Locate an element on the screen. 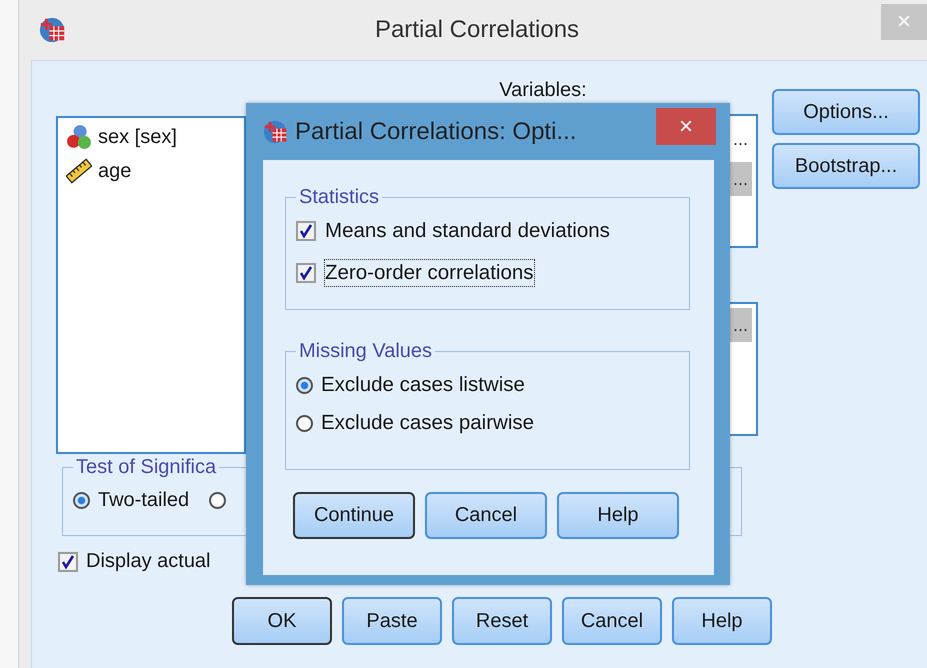  close-button: × is located at coordinates (686, 126).